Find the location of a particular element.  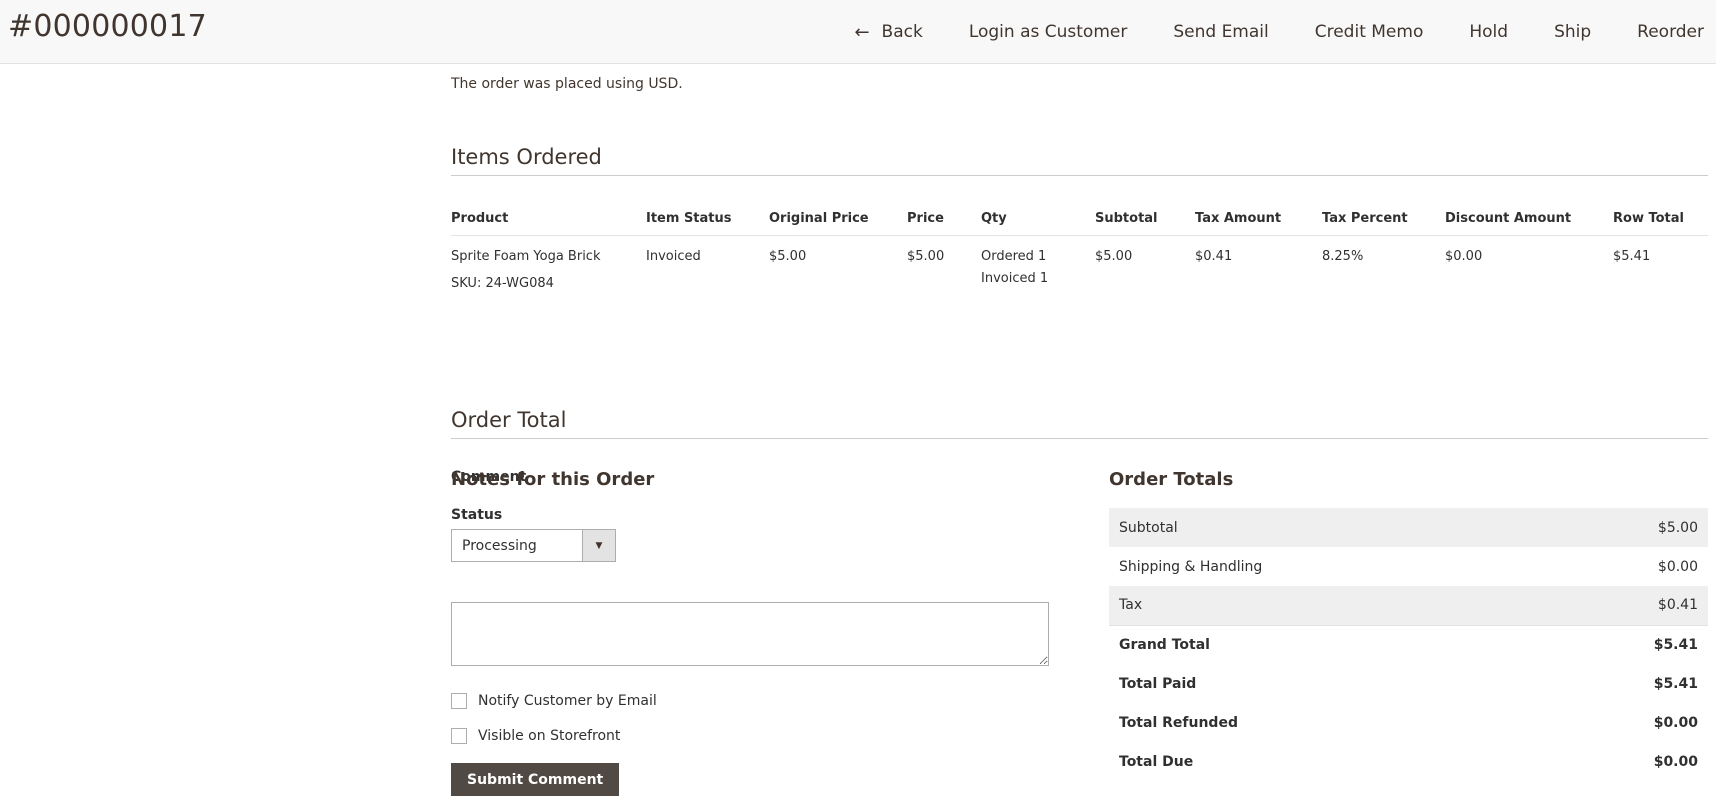

totals-row-tax: Tax $0.41 is located at coordinates (1408, 605).